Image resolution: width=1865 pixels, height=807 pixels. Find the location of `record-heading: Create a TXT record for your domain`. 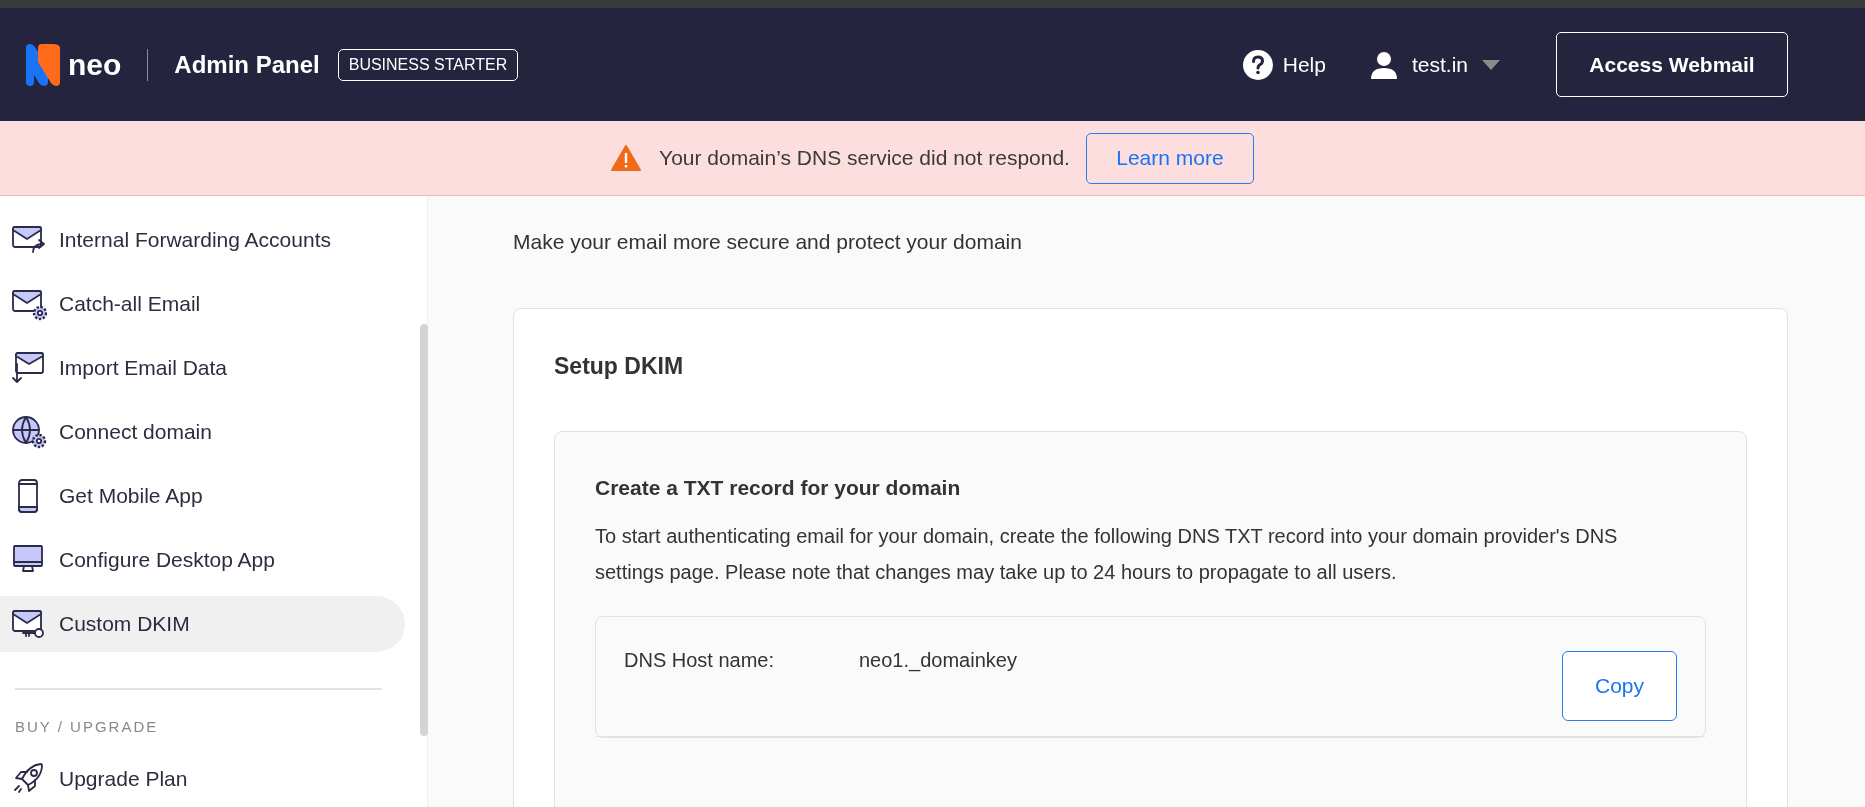

record-heading: Create a TXT record for your domain is located at coordinates (778, 488).